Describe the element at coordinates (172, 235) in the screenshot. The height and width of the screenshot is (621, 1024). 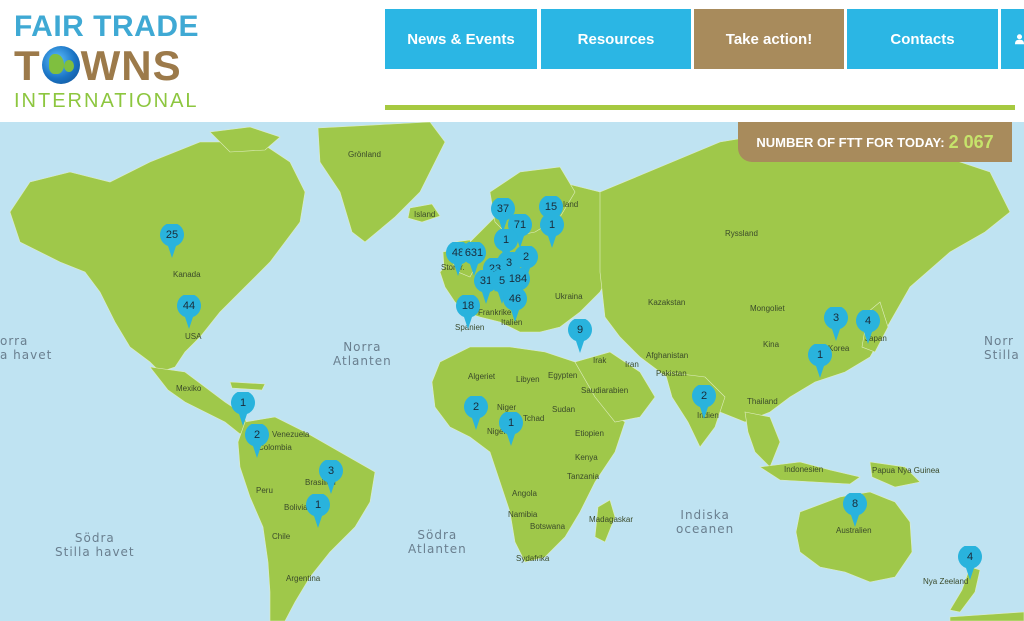
I see `marker-count: 25` at that location.